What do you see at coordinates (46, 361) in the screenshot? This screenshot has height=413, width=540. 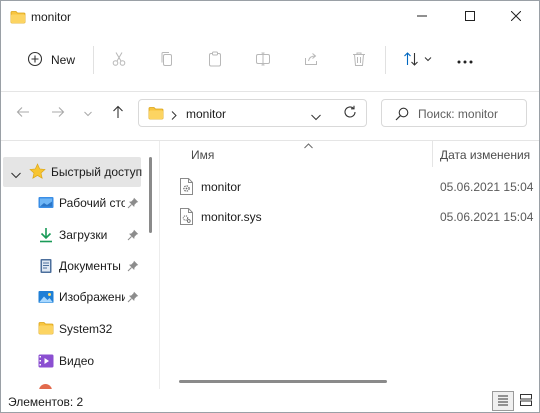 I see `video-icon` at bounding box center [46, 361].